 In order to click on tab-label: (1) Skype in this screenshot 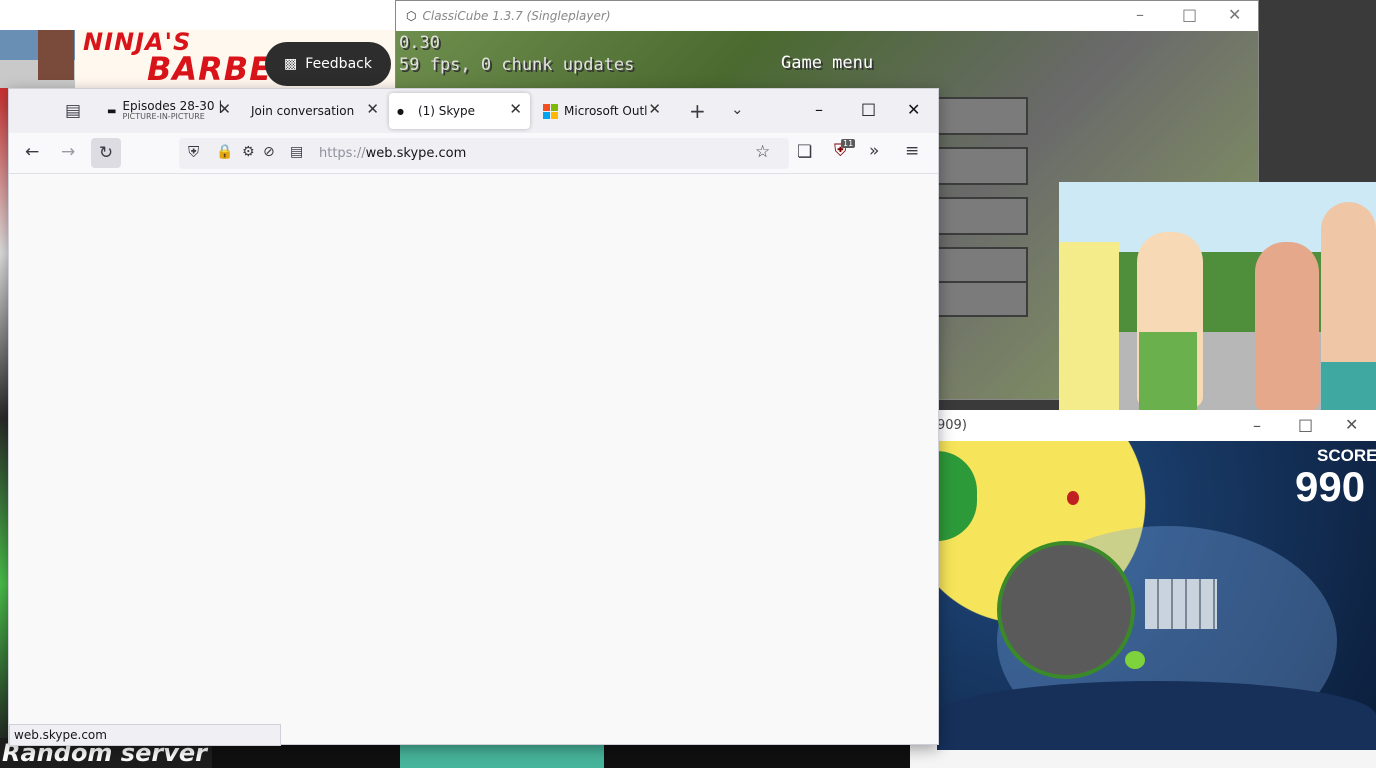, I will do `click(446, 111)`.